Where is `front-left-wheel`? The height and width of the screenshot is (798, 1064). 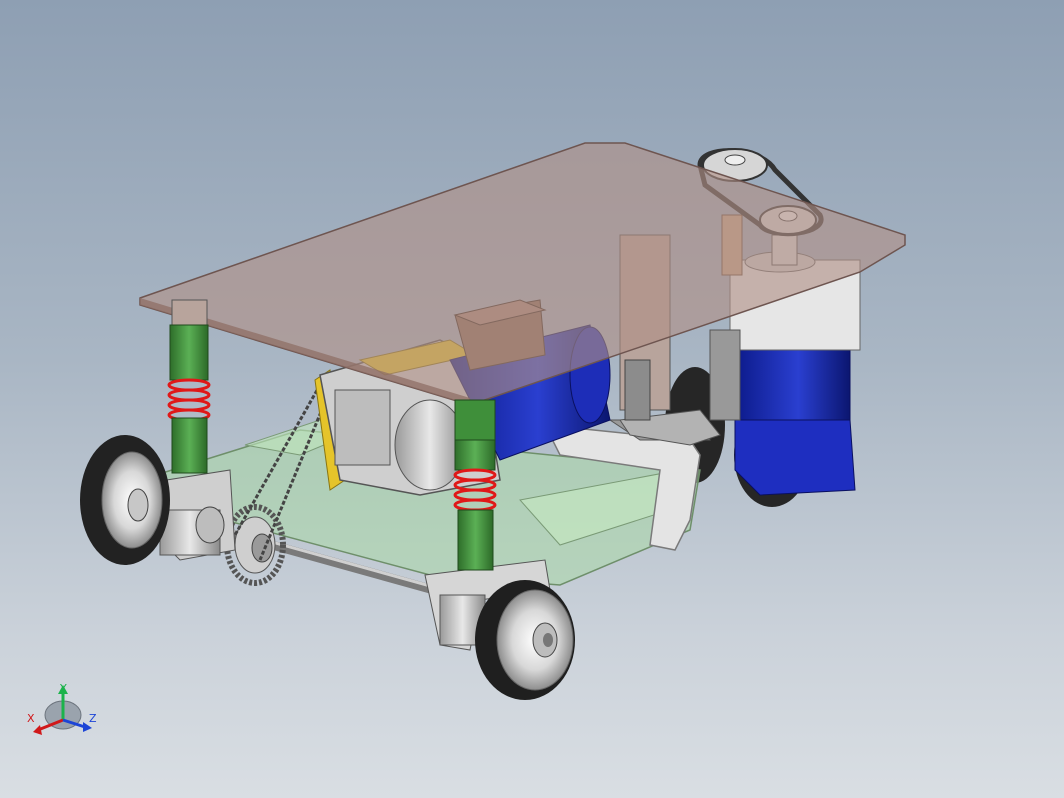
front-left-wheel is located at coordinates (125, 500).